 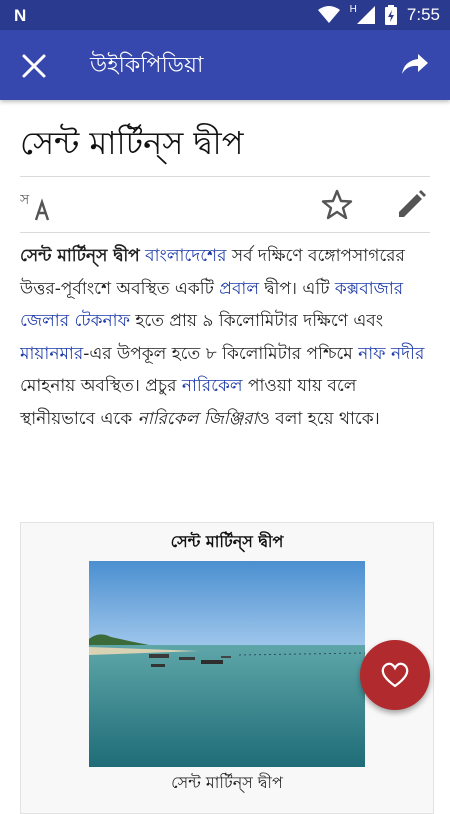 I want to click on signal-icon, so click(x=365, y=15).